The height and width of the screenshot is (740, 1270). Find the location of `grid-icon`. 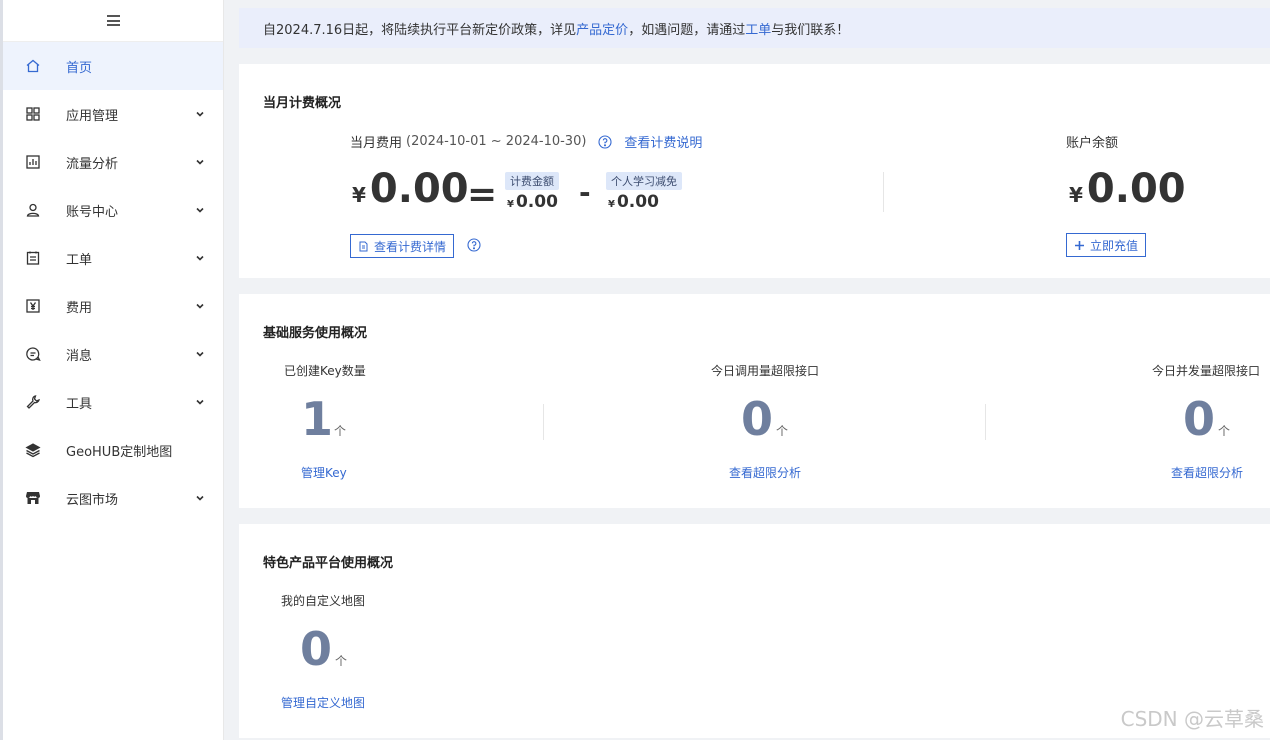

grid-icon is located at coordinates (33, 114).